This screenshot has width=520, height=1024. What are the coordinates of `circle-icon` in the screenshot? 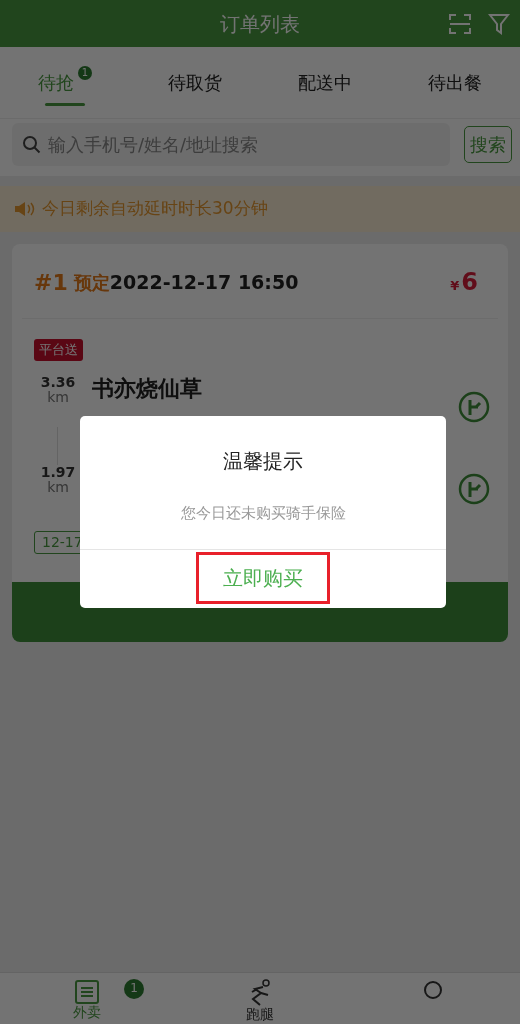 It's located at (433, 990).